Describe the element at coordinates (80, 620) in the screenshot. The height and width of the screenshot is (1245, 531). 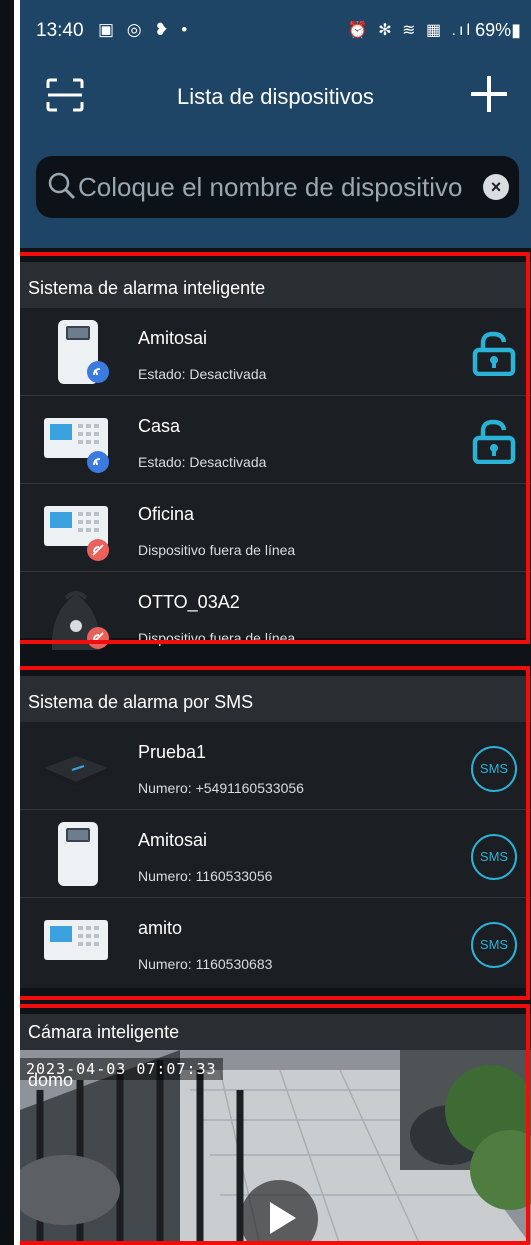
I see `dome-alarm-hub-icon` at that location.